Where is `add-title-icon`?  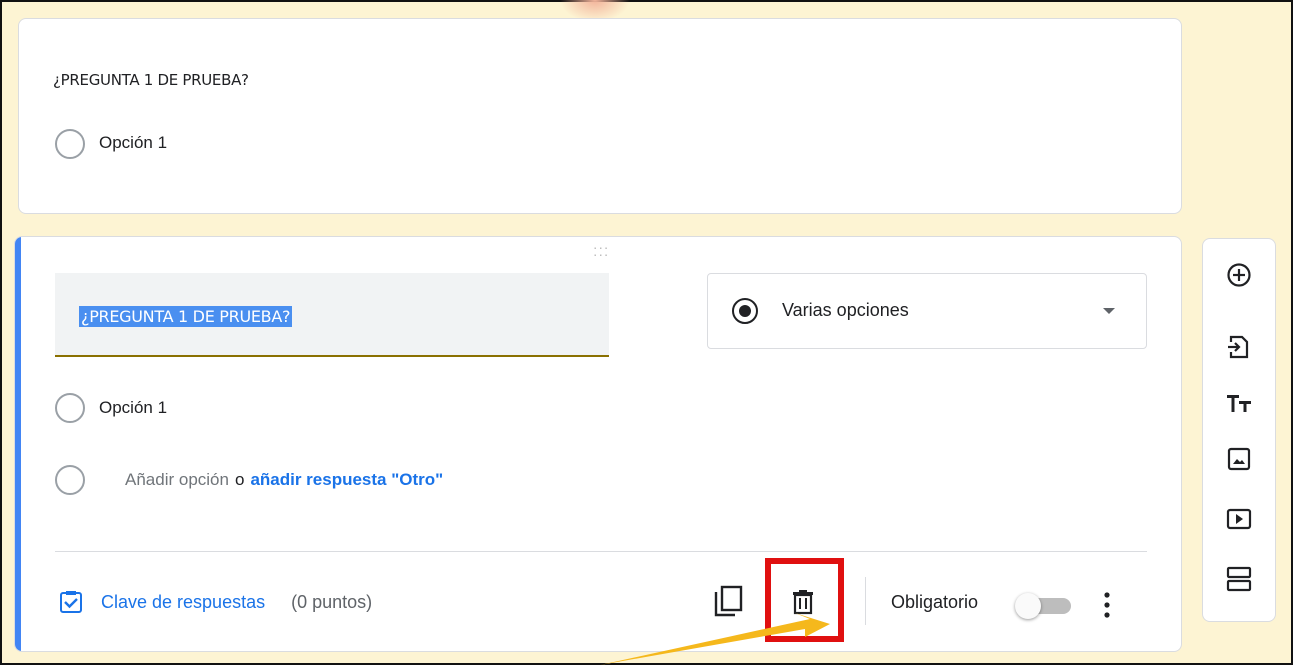
add-title-icon is located at coordinates (1239, 403).